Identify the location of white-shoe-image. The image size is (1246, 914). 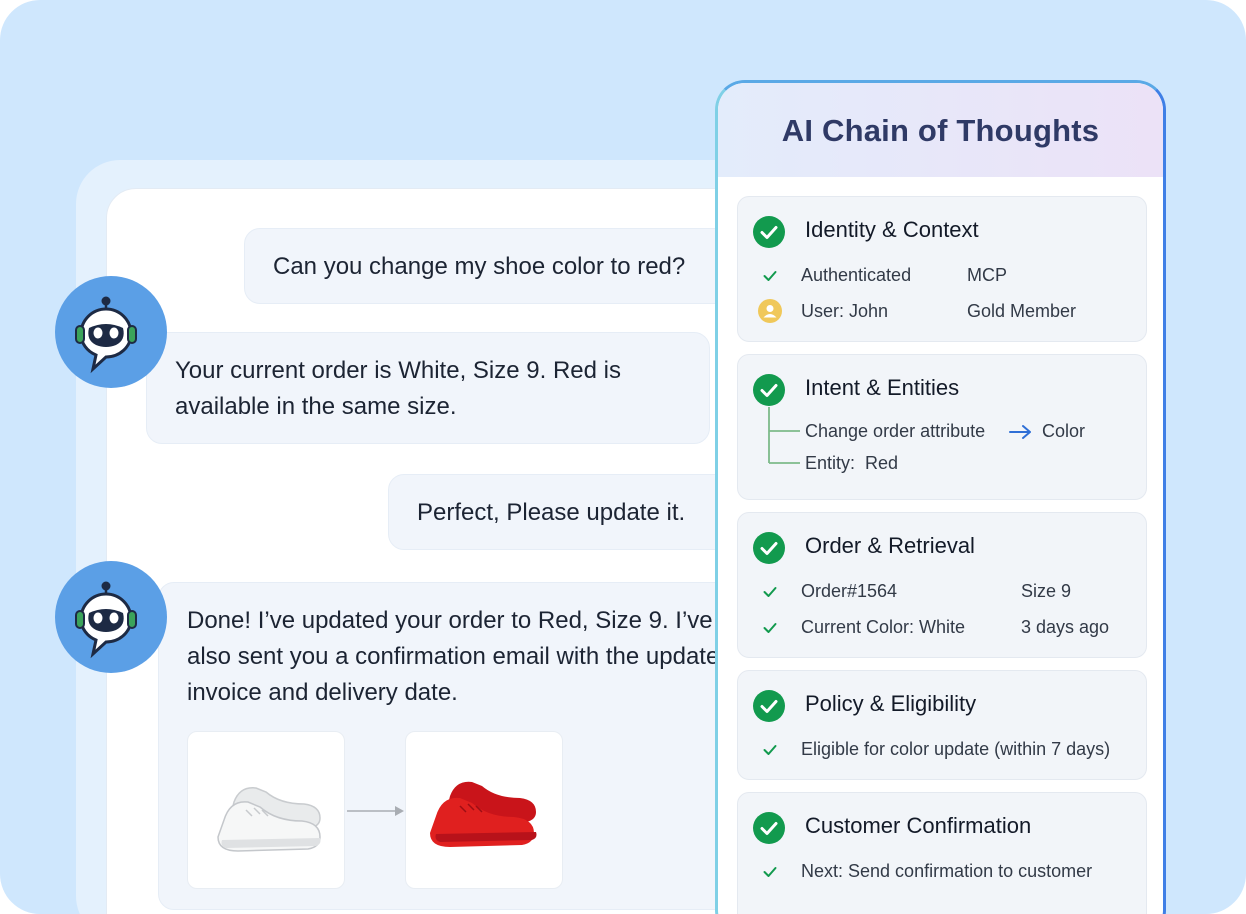
(266, 810).